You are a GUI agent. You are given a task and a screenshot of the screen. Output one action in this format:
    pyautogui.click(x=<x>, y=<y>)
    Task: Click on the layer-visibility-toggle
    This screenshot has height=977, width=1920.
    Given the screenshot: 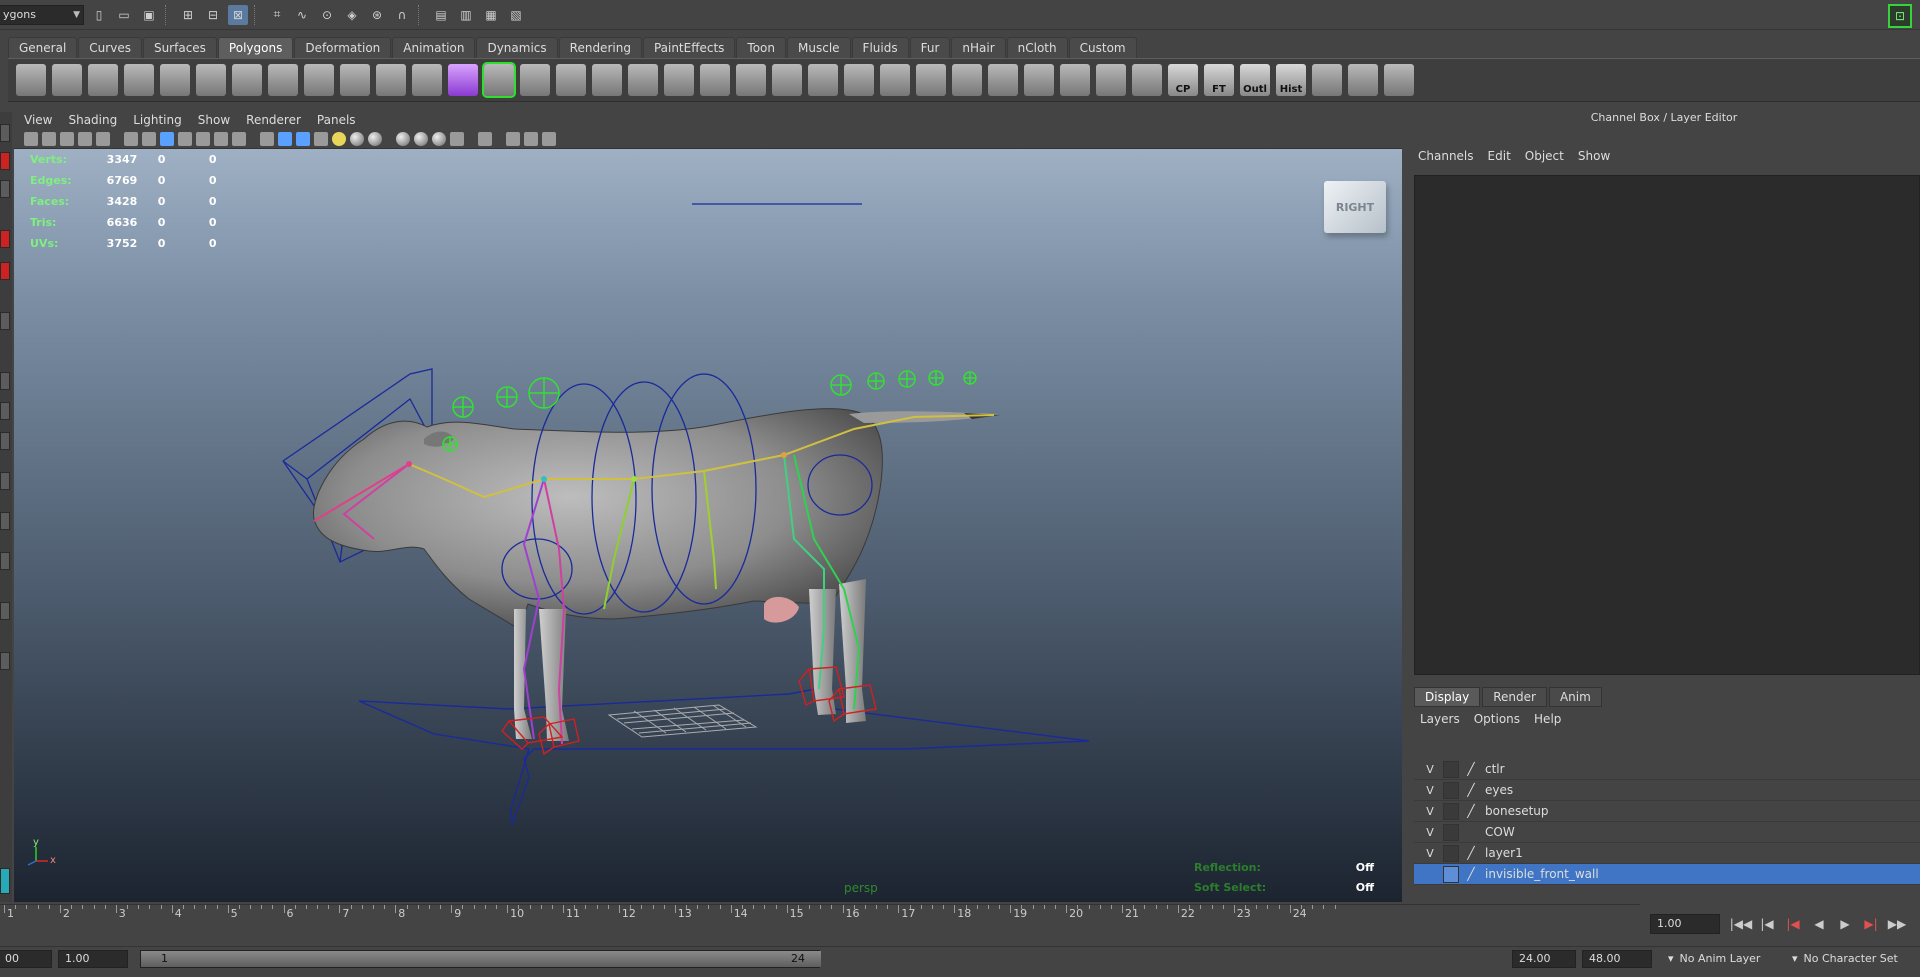 What is the action you would take?
    pyautogui.click(x=1430, y=874)
    